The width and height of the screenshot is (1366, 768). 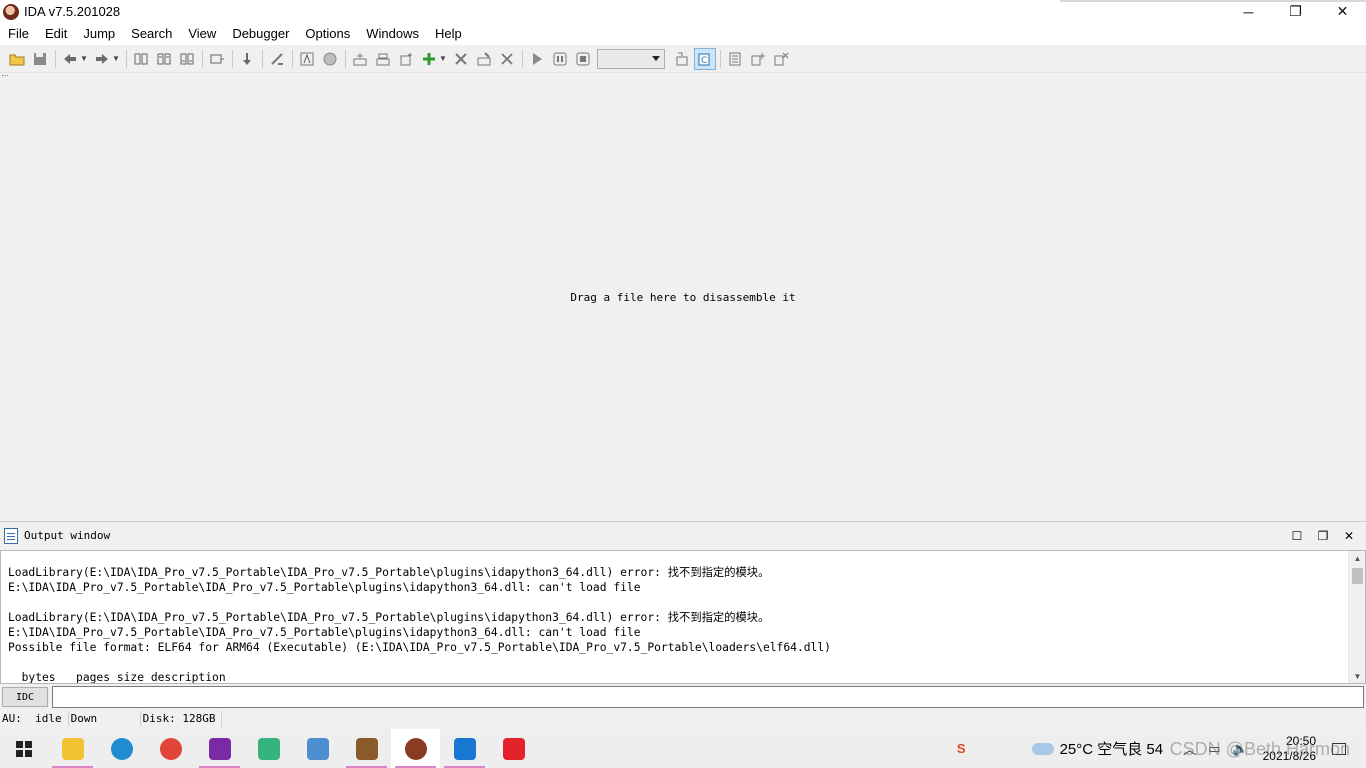 I want to click on make-code-icon, so click(x=360, y=59).